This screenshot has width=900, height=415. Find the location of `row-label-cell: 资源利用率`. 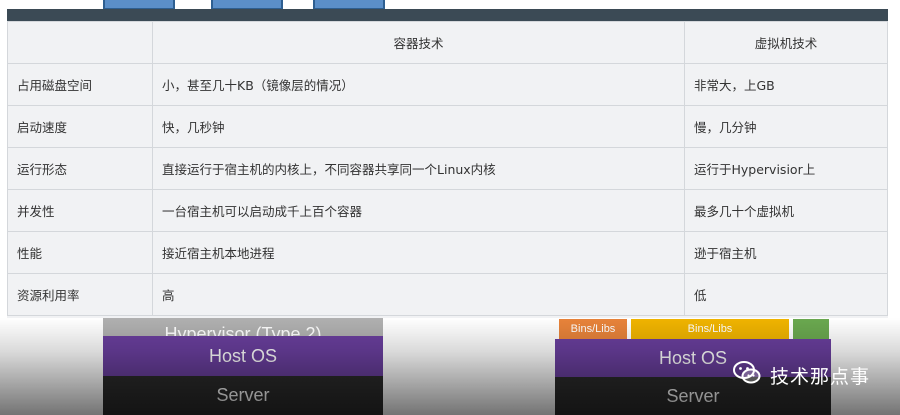

row-label-cell: 资源利用率 is located at coordinates (80, 294).